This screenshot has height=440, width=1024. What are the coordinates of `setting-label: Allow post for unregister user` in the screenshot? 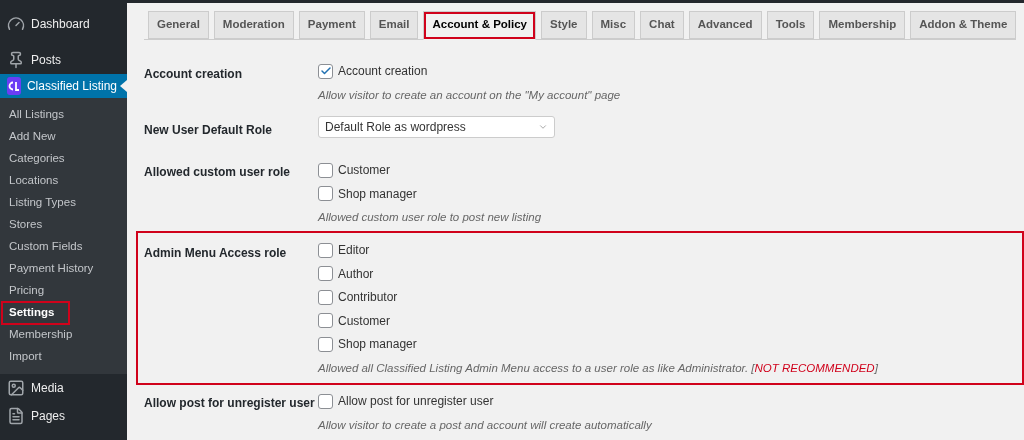 It's located at (229, 403).